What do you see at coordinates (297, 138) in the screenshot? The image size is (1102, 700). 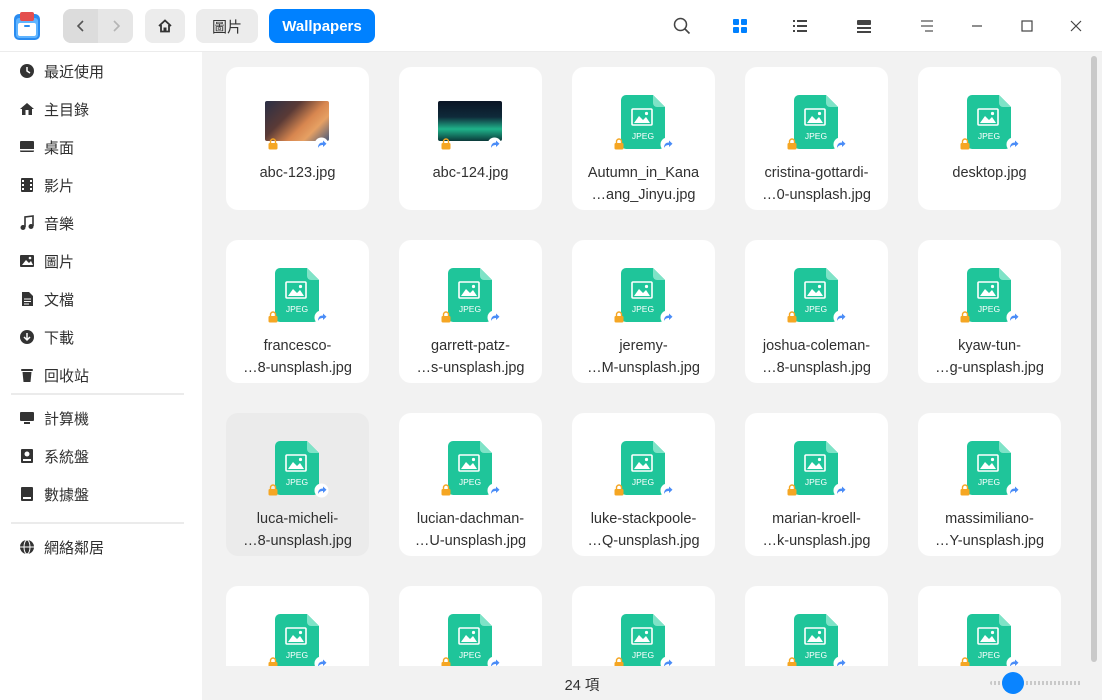 I see `file-item: abc-123.jpg` at bounding box center [297, 138].